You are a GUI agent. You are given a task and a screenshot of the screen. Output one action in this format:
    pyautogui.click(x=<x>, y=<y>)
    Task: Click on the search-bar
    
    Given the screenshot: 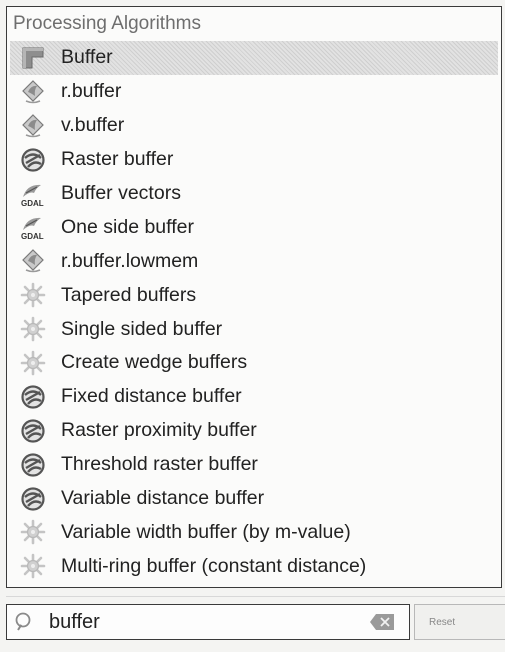 What is the action you would take?
    pyautogui.click(x=208, y=622)
    